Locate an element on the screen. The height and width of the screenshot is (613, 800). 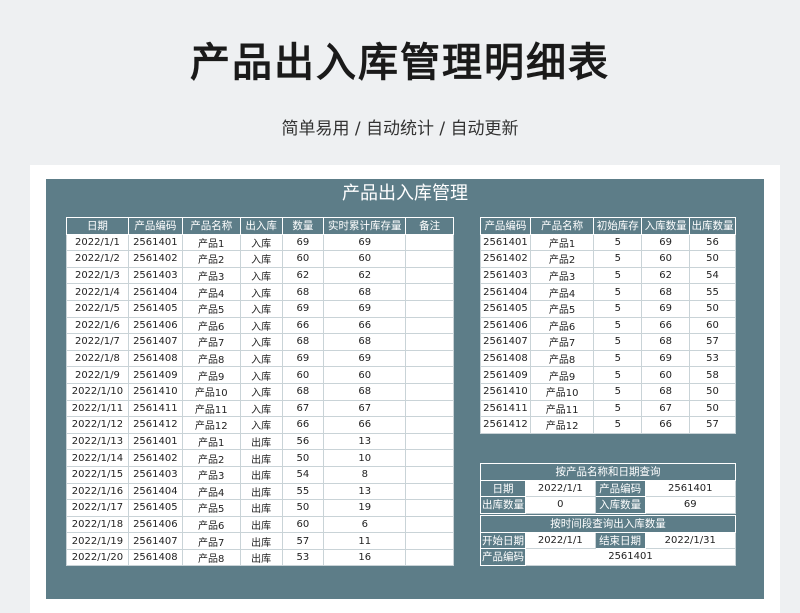
table-cell: 2561410 is located at coordinates (155, 391).